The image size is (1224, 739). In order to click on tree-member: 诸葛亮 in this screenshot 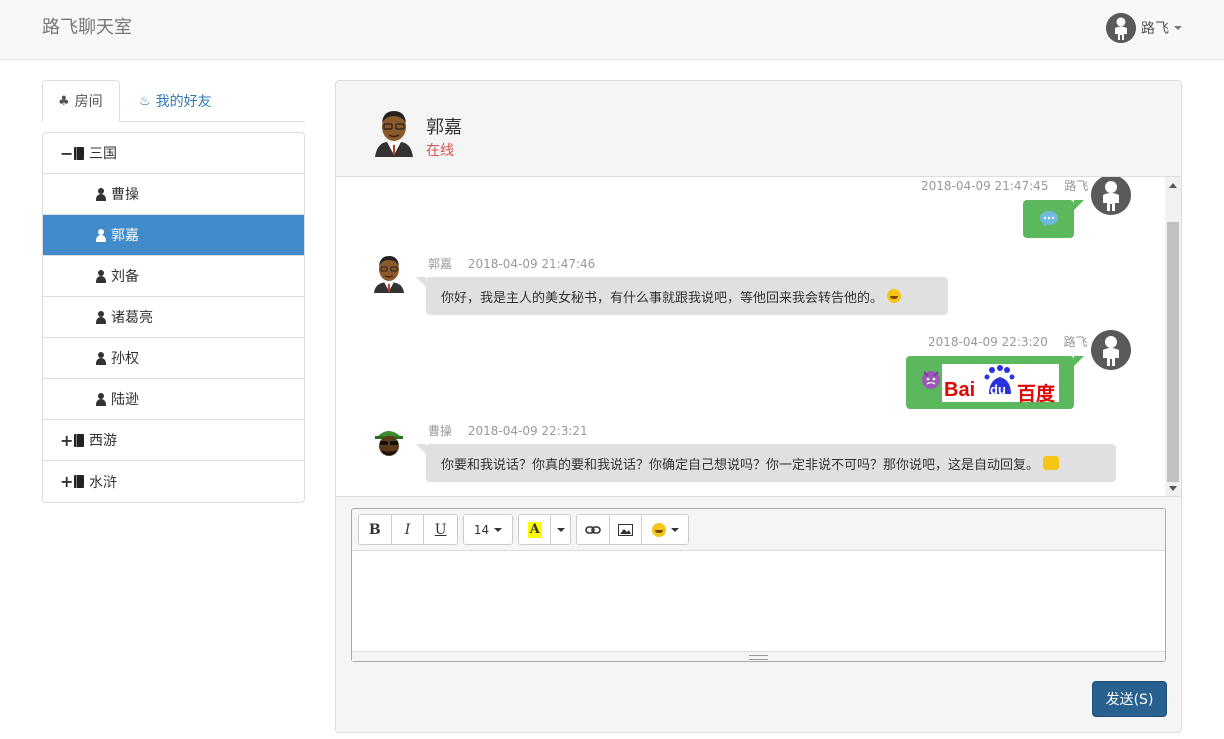, I will do `click(173, 317)`.